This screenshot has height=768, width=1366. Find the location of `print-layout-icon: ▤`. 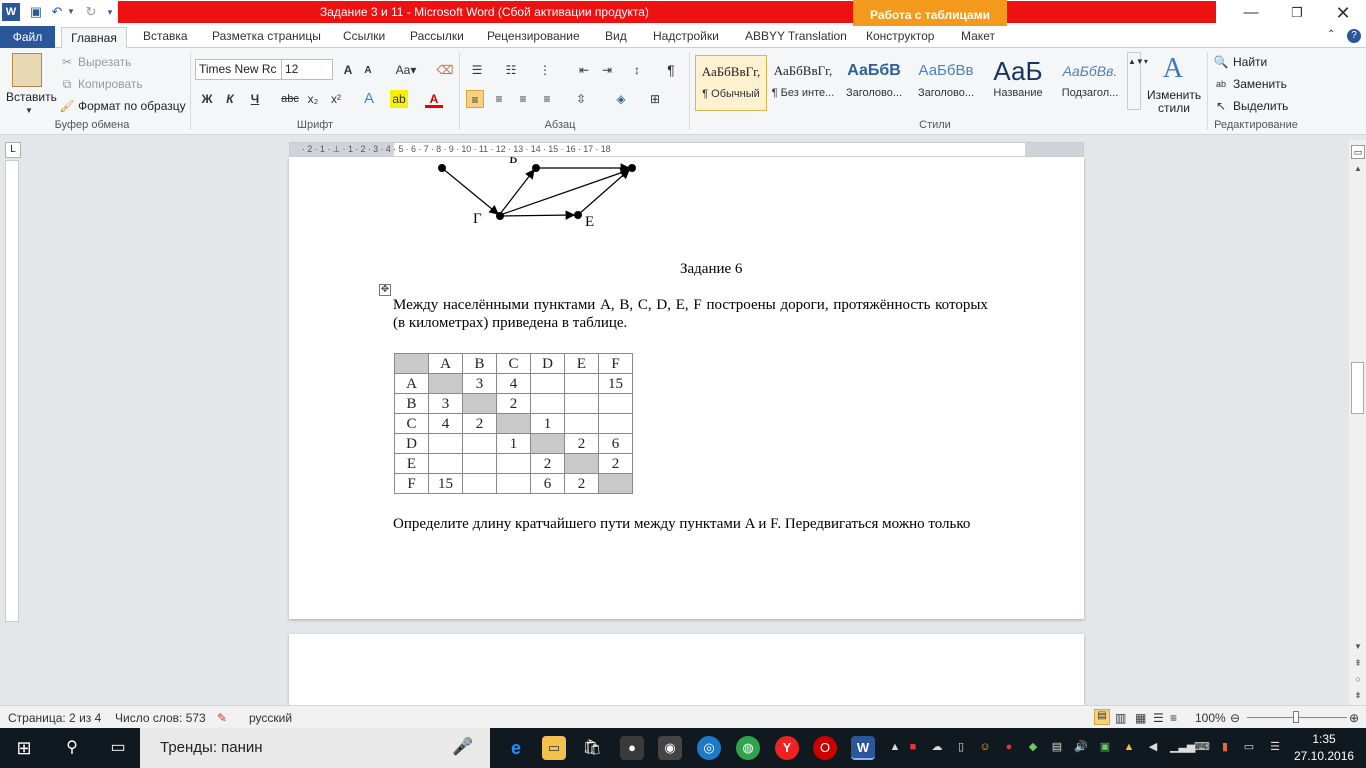

print-layout-icon: ▤ is located at coordinates (1102, 717).